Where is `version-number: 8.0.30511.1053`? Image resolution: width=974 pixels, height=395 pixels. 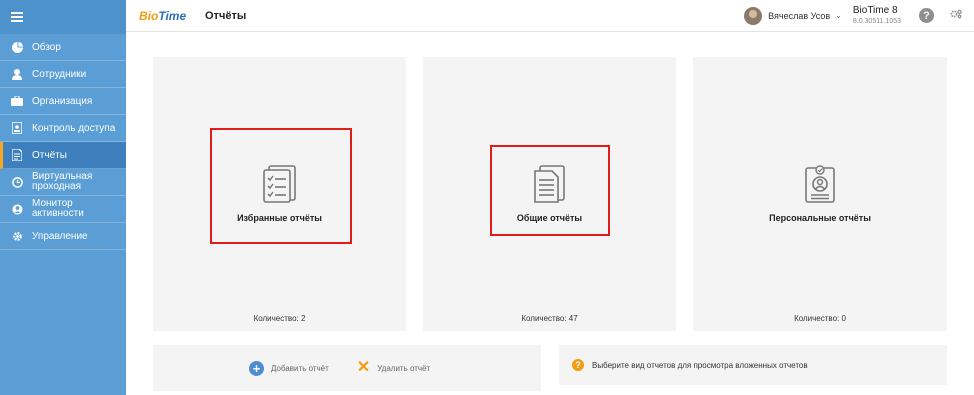
version-number: 8.0.30511.1053 is located at coordinates (876, 21).